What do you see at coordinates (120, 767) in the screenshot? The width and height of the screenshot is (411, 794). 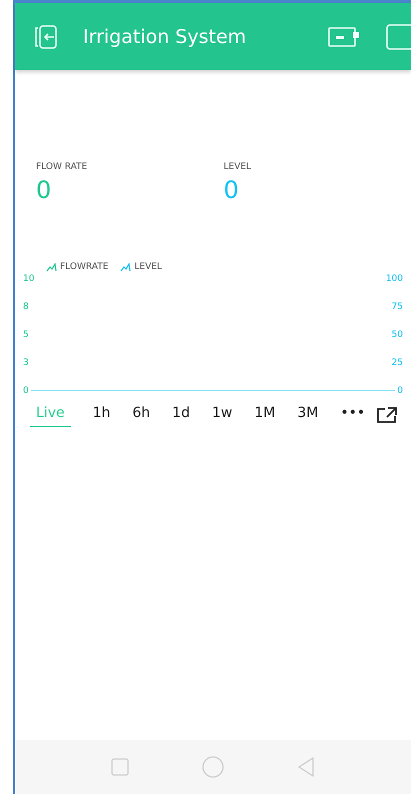 I see `square-icon` at bounding box center [120, 767].